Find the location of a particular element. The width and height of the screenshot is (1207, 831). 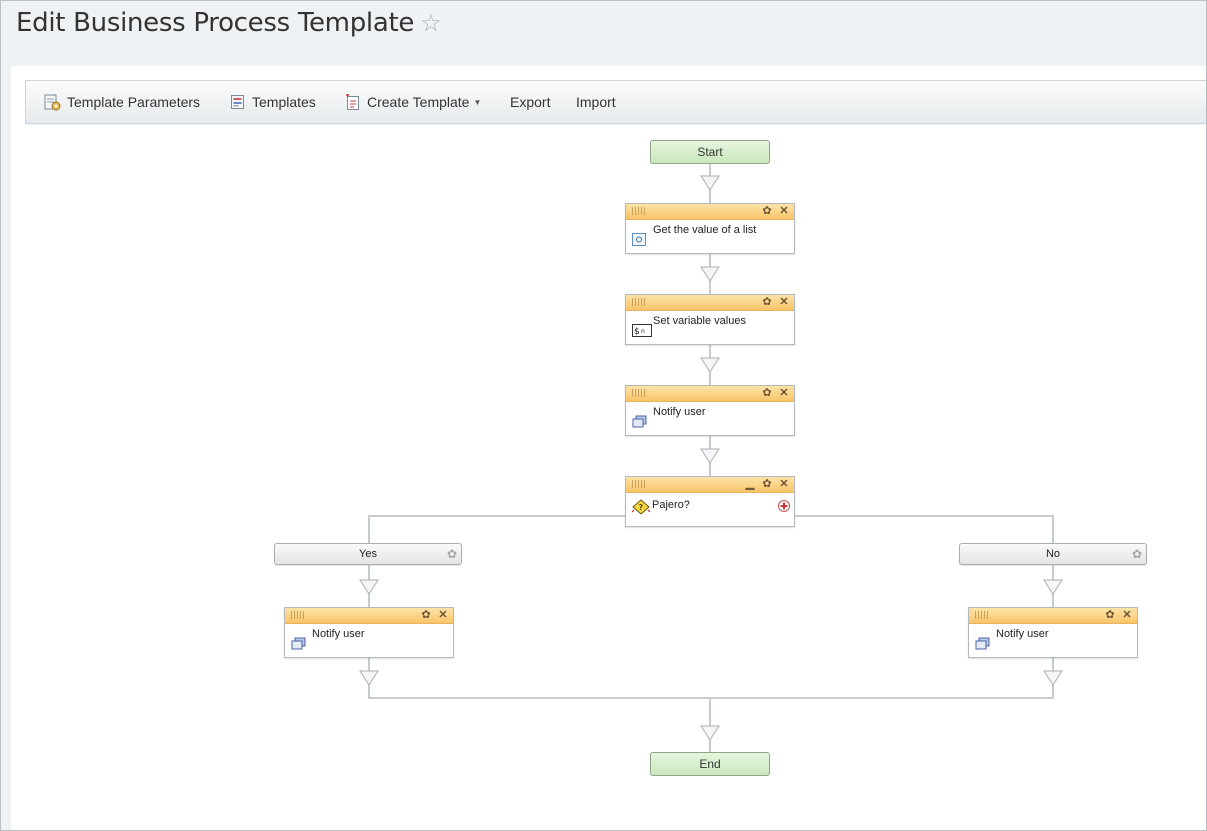

activity-set-variables: ✿ ✕ $ n Set variable values is located at coordinates (710, 319).